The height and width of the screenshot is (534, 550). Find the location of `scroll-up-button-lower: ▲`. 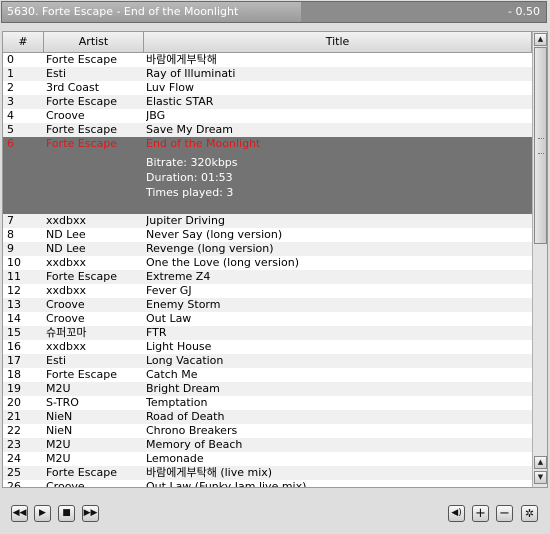

scroll-up-button-lower: ▲ is located at coordinates (540, 462).